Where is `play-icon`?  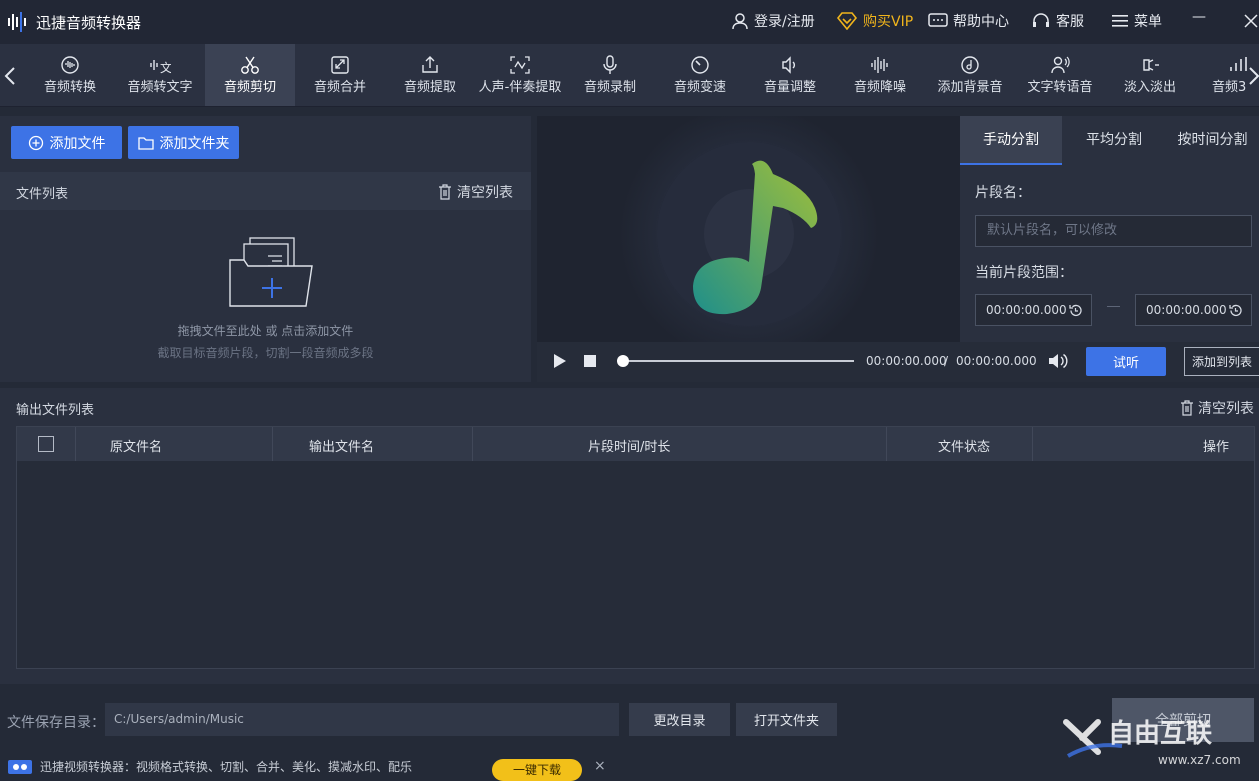
play-icon is located at coordinates (560, 361).